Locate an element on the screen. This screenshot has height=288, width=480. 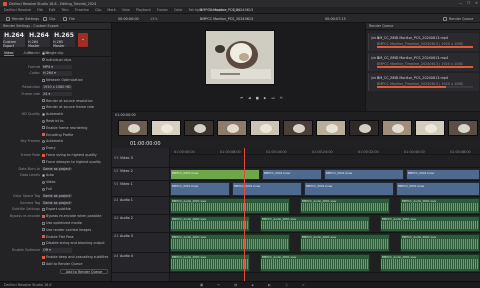
play-reverse-icon: ◀ is located at coordinates (249, 98).